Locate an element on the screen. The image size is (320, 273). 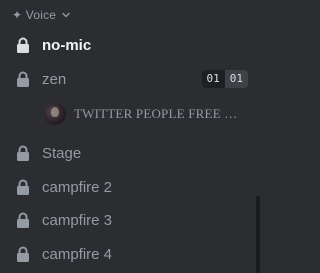
category-label: ✦ Voice is located at coordinates (34, 15).